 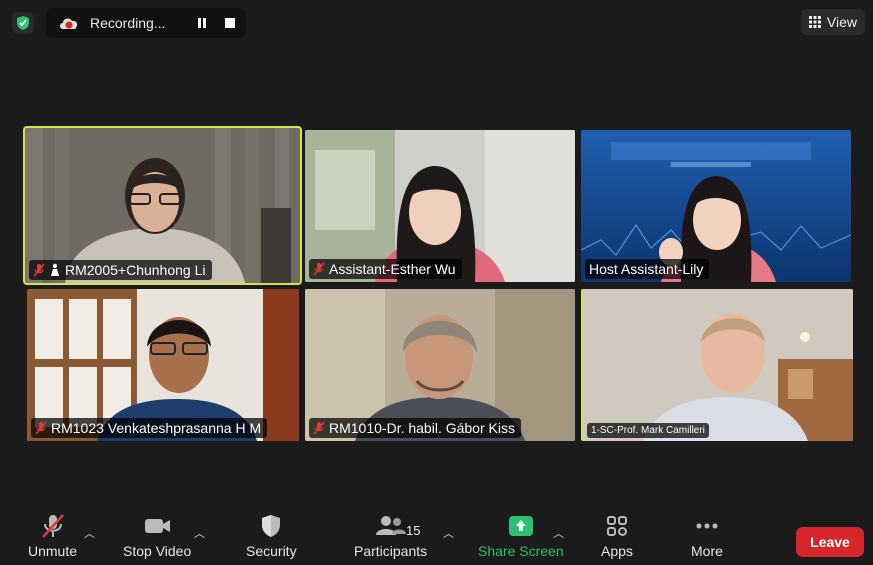 What do you see at coordinates (135, 270) in the screenshot?
I see `participant-name: RM2005+Chunhong Li` at bounding box center [135, 270].